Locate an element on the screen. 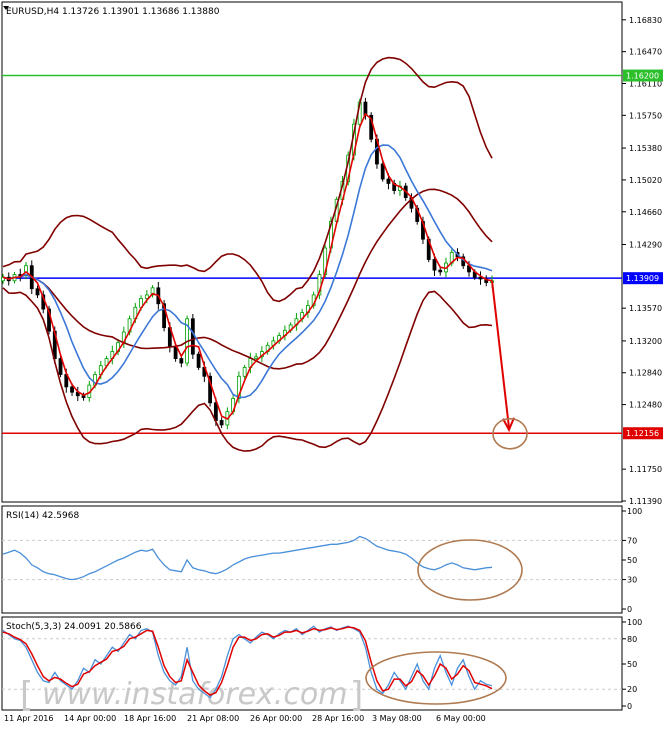  rsi-axis-tick-label: 0 is located at coordinates (629, 609).